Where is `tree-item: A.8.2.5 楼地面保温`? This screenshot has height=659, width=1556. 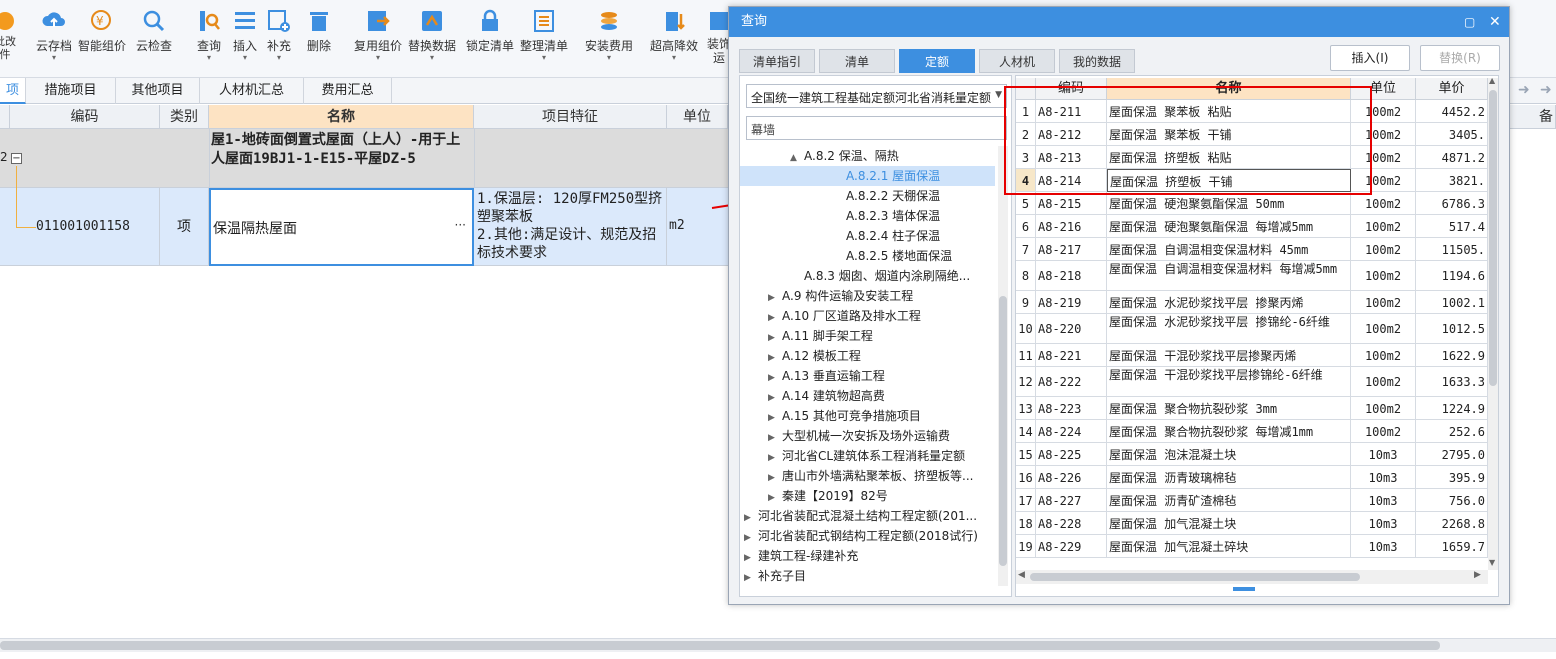
tree-item: A.8.2.5 楼地面保温 is located at coordinates (892, 256).